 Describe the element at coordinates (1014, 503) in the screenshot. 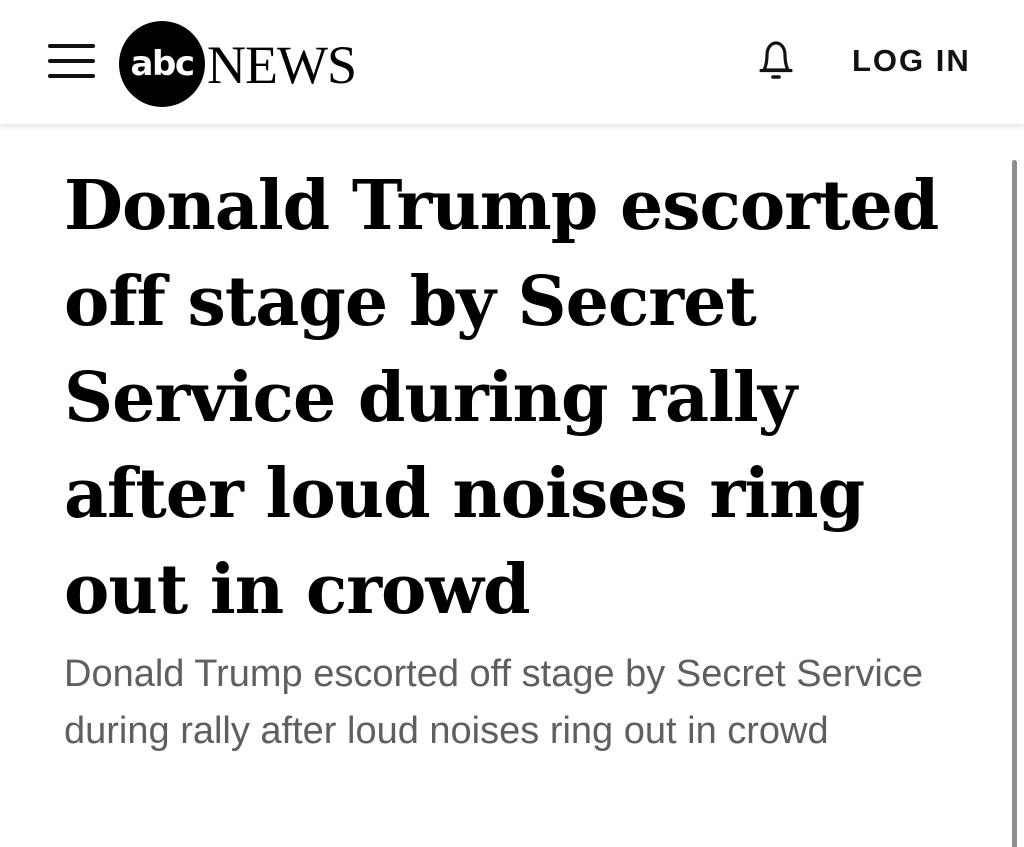

I see `scrollbar` at that location.